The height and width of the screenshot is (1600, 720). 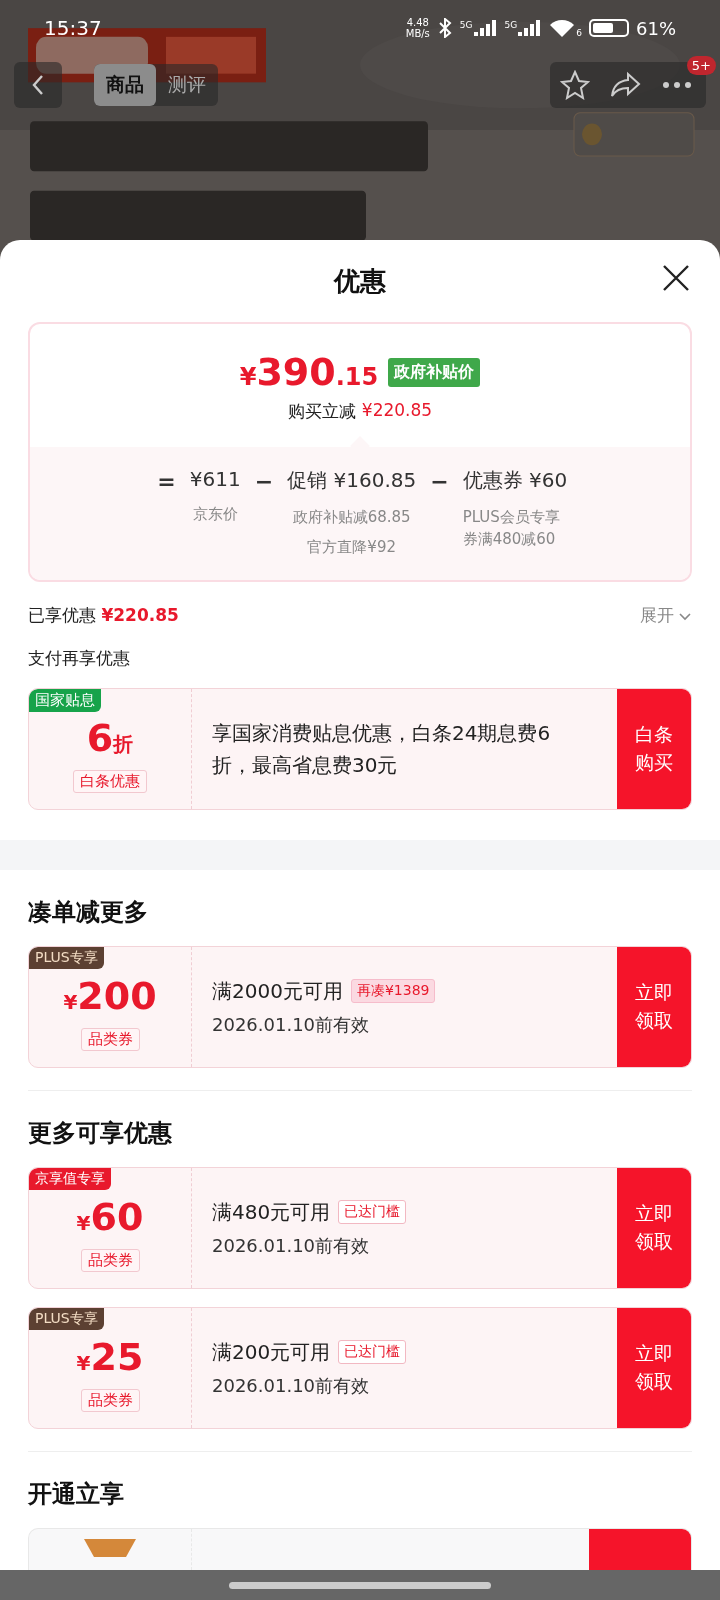 What do you see at coordinates (666, 615) in the screenshot?
I see `expand-button: 展开` at bounding box center [666, 615].